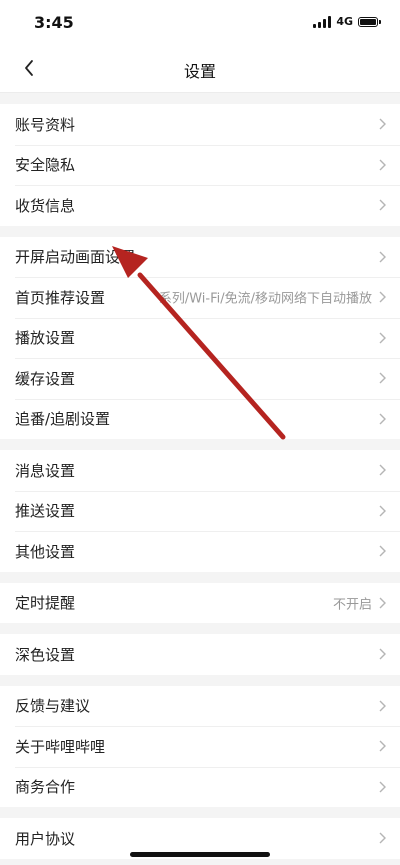 This screenshot has width=400, height=865. Describe the element at coordinates (369, 21) in the screenshot. I see `battery-icon` at that location.